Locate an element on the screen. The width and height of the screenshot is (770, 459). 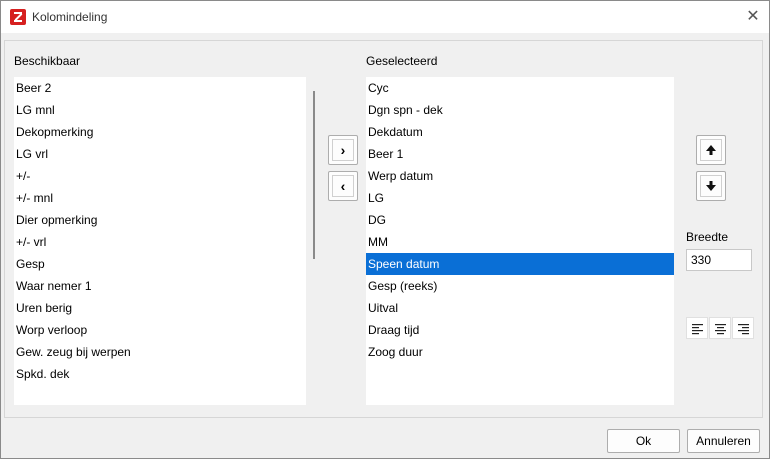
title-bar: Kolomindeling ✕ is located at coordinates (385, 17).